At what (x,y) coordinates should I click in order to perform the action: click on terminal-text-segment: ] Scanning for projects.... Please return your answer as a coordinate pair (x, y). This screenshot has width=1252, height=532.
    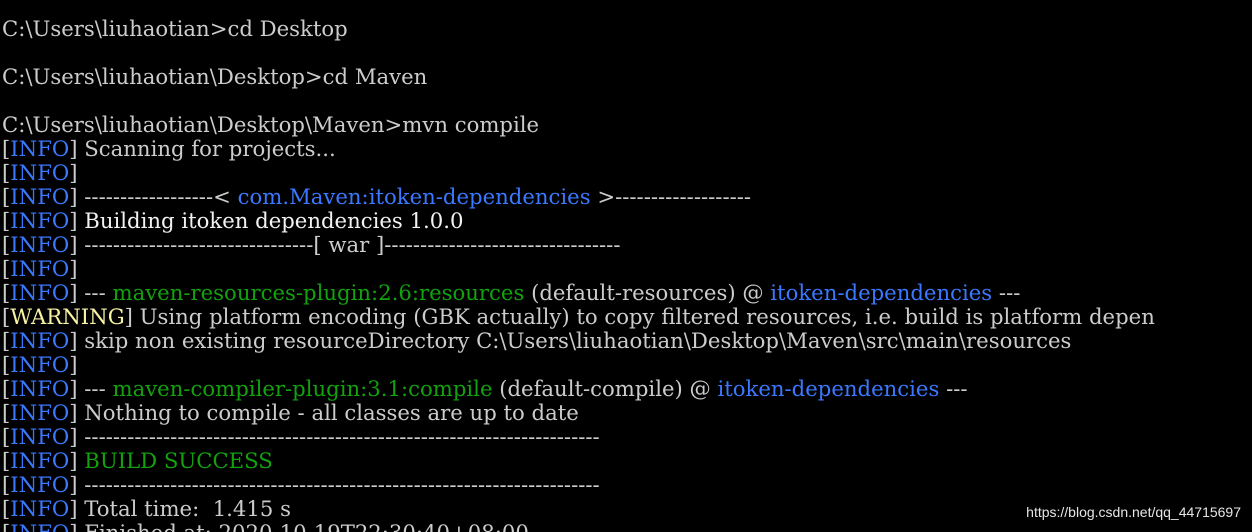
    Looking at the image, I should click on (202, 148).